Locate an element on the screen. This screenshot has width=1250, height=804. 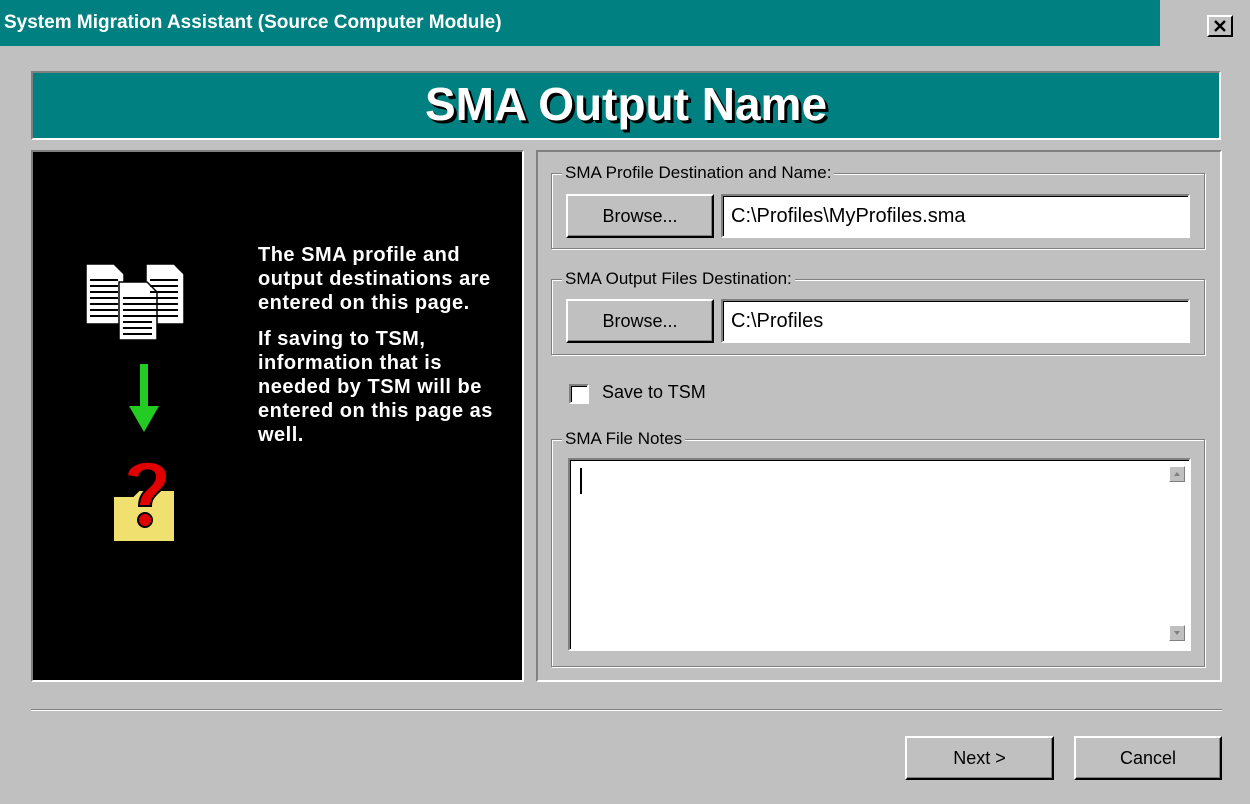
file-notes-label: SMA File Notes is located at coordinates (624, 439).